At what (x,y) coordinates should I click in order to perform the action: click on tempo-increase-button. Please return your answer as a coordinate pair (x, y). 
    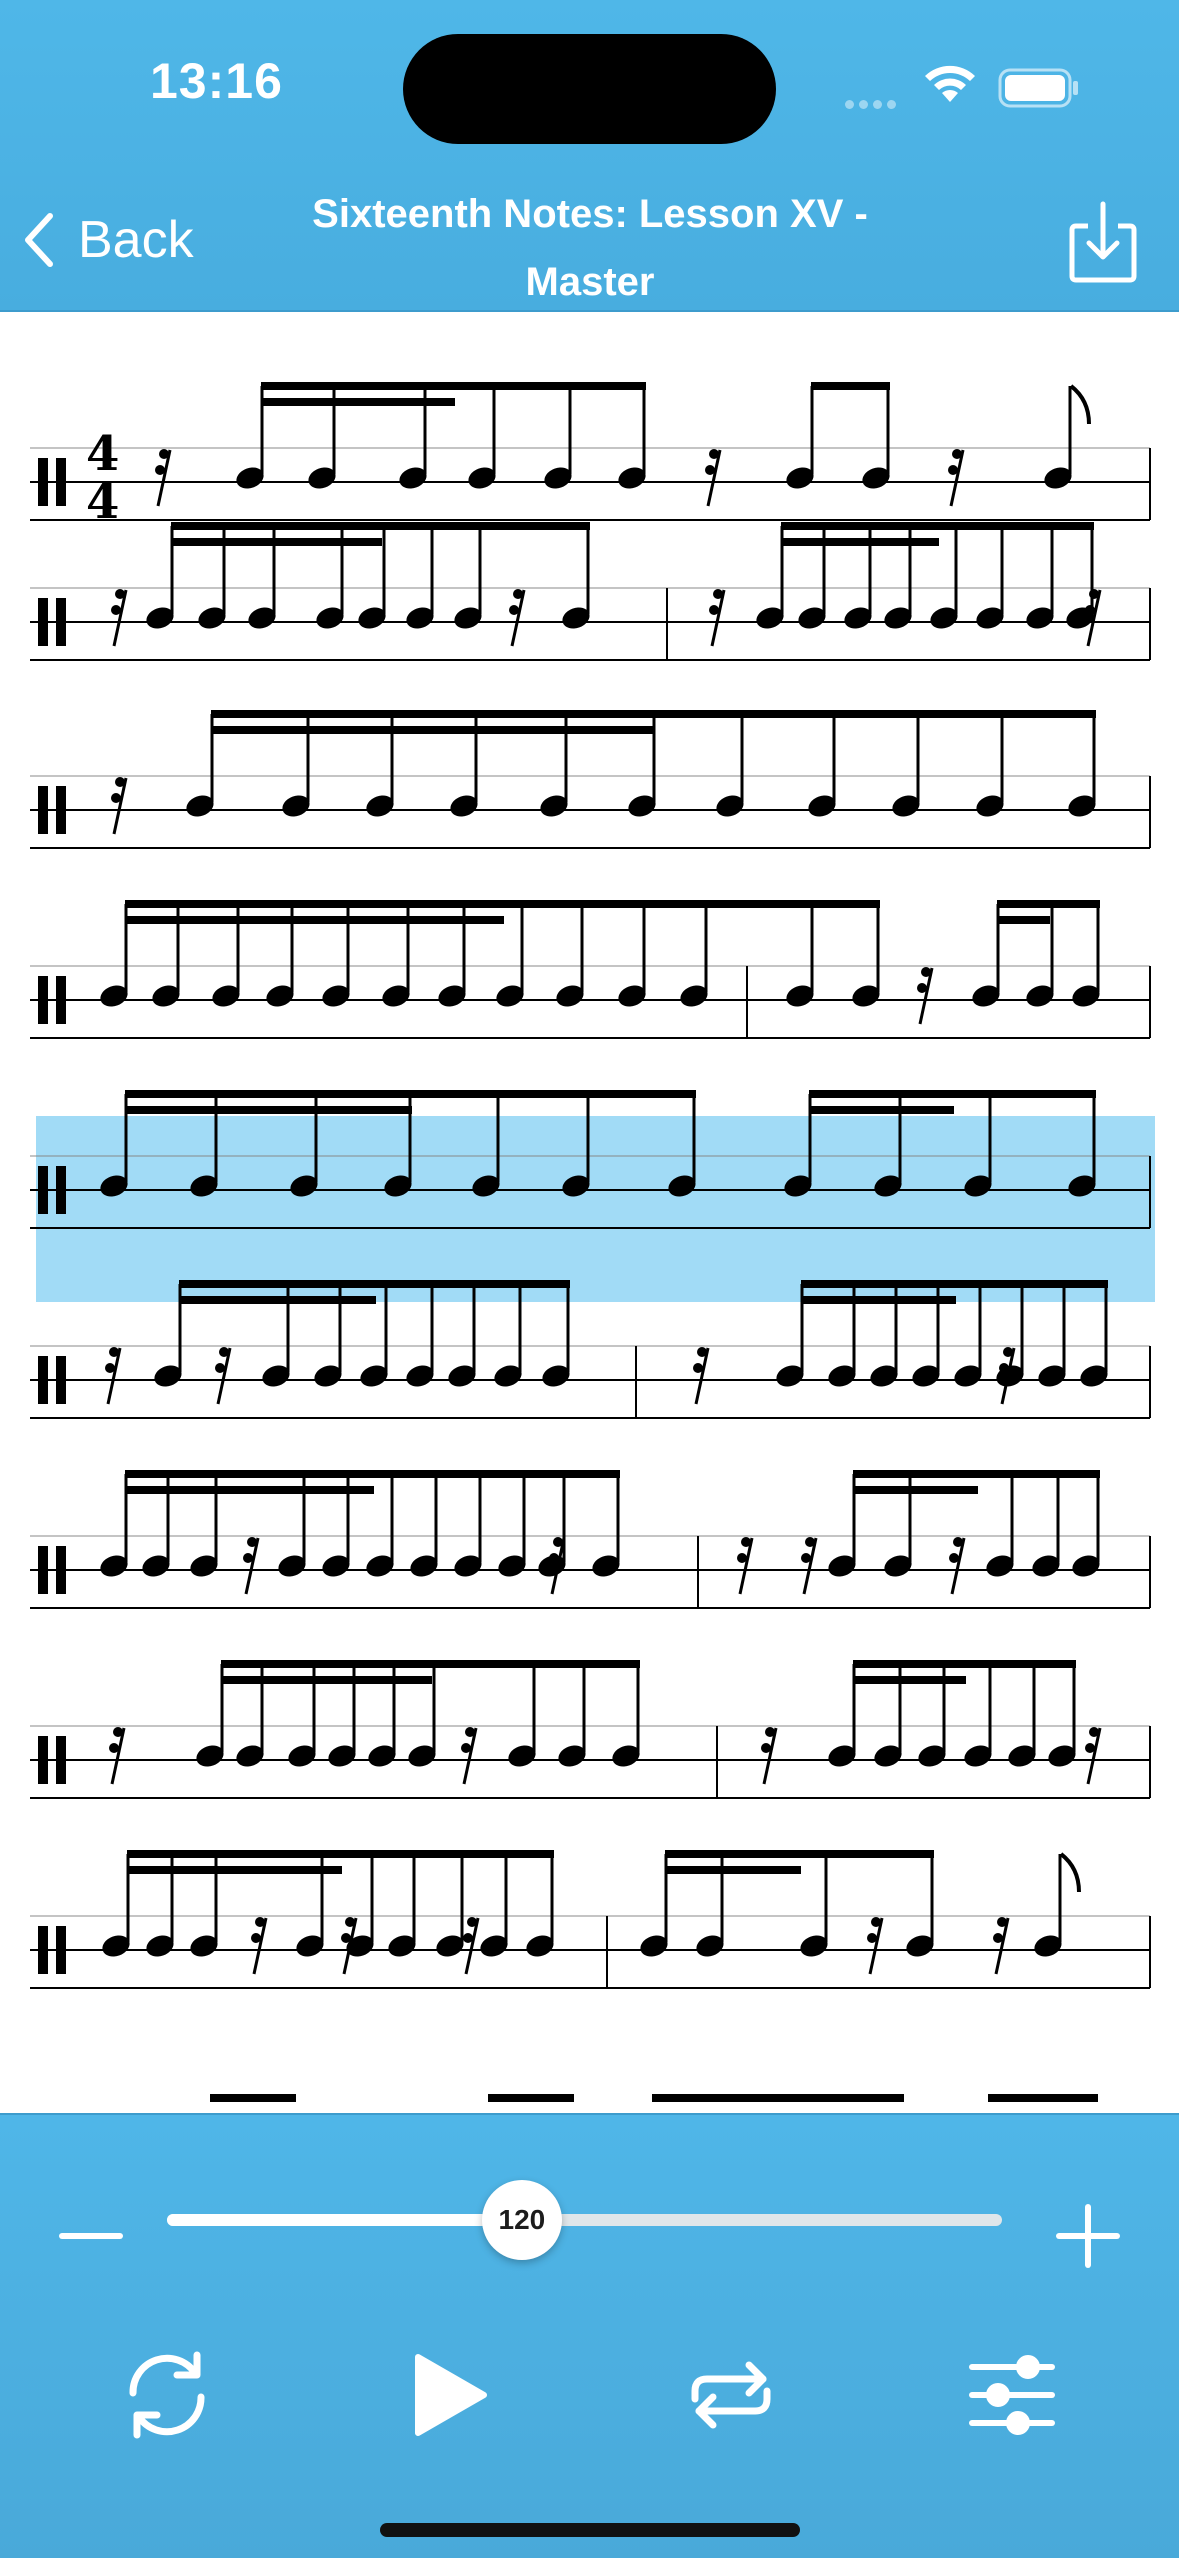
    Looking at the image, I should click on (1088, 2236).